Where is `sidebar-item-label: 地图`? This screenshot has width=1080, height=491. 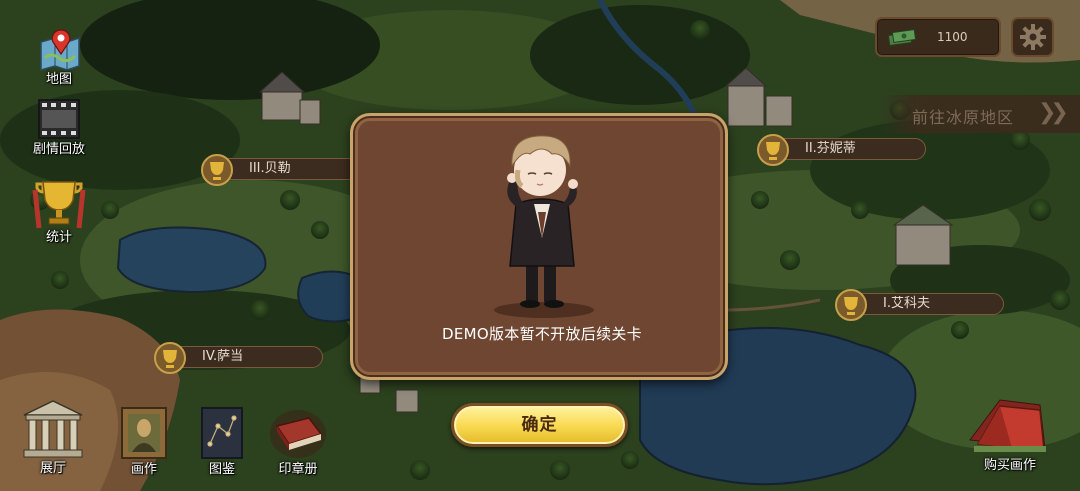 sidebar-item-label: 地图 is located at coordinates (58, 79).